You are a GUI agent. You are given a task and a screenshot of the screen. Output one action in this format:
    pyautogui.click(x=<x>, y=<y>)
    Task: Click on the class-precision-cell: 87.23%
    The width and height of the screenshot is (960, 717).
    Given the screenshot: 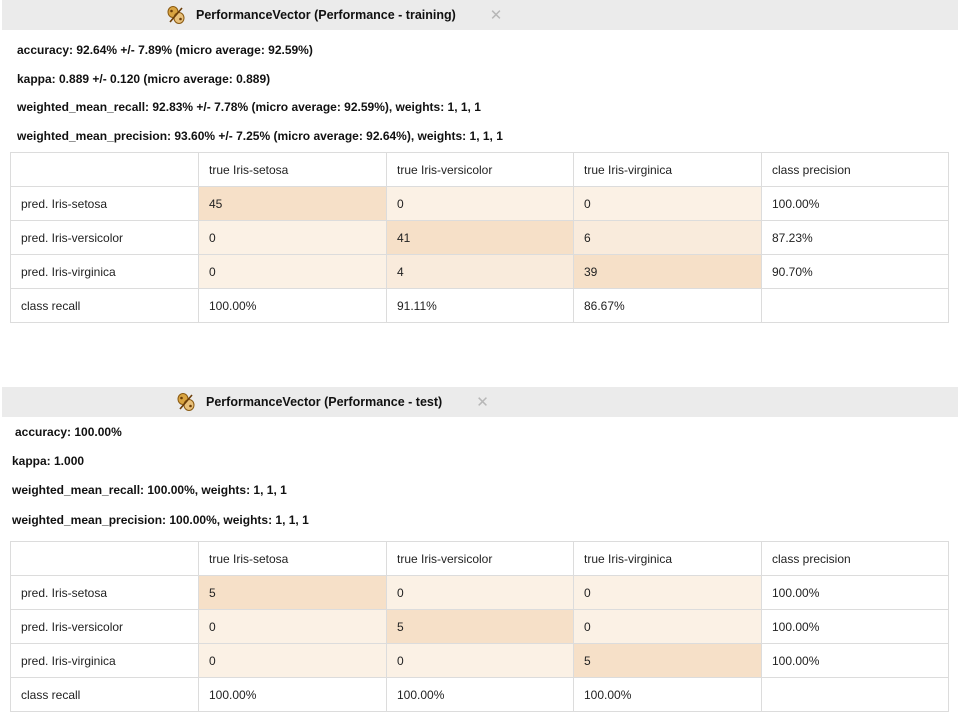 What is the action you would take?
    pyautogui.click(x=855, y=237)
    